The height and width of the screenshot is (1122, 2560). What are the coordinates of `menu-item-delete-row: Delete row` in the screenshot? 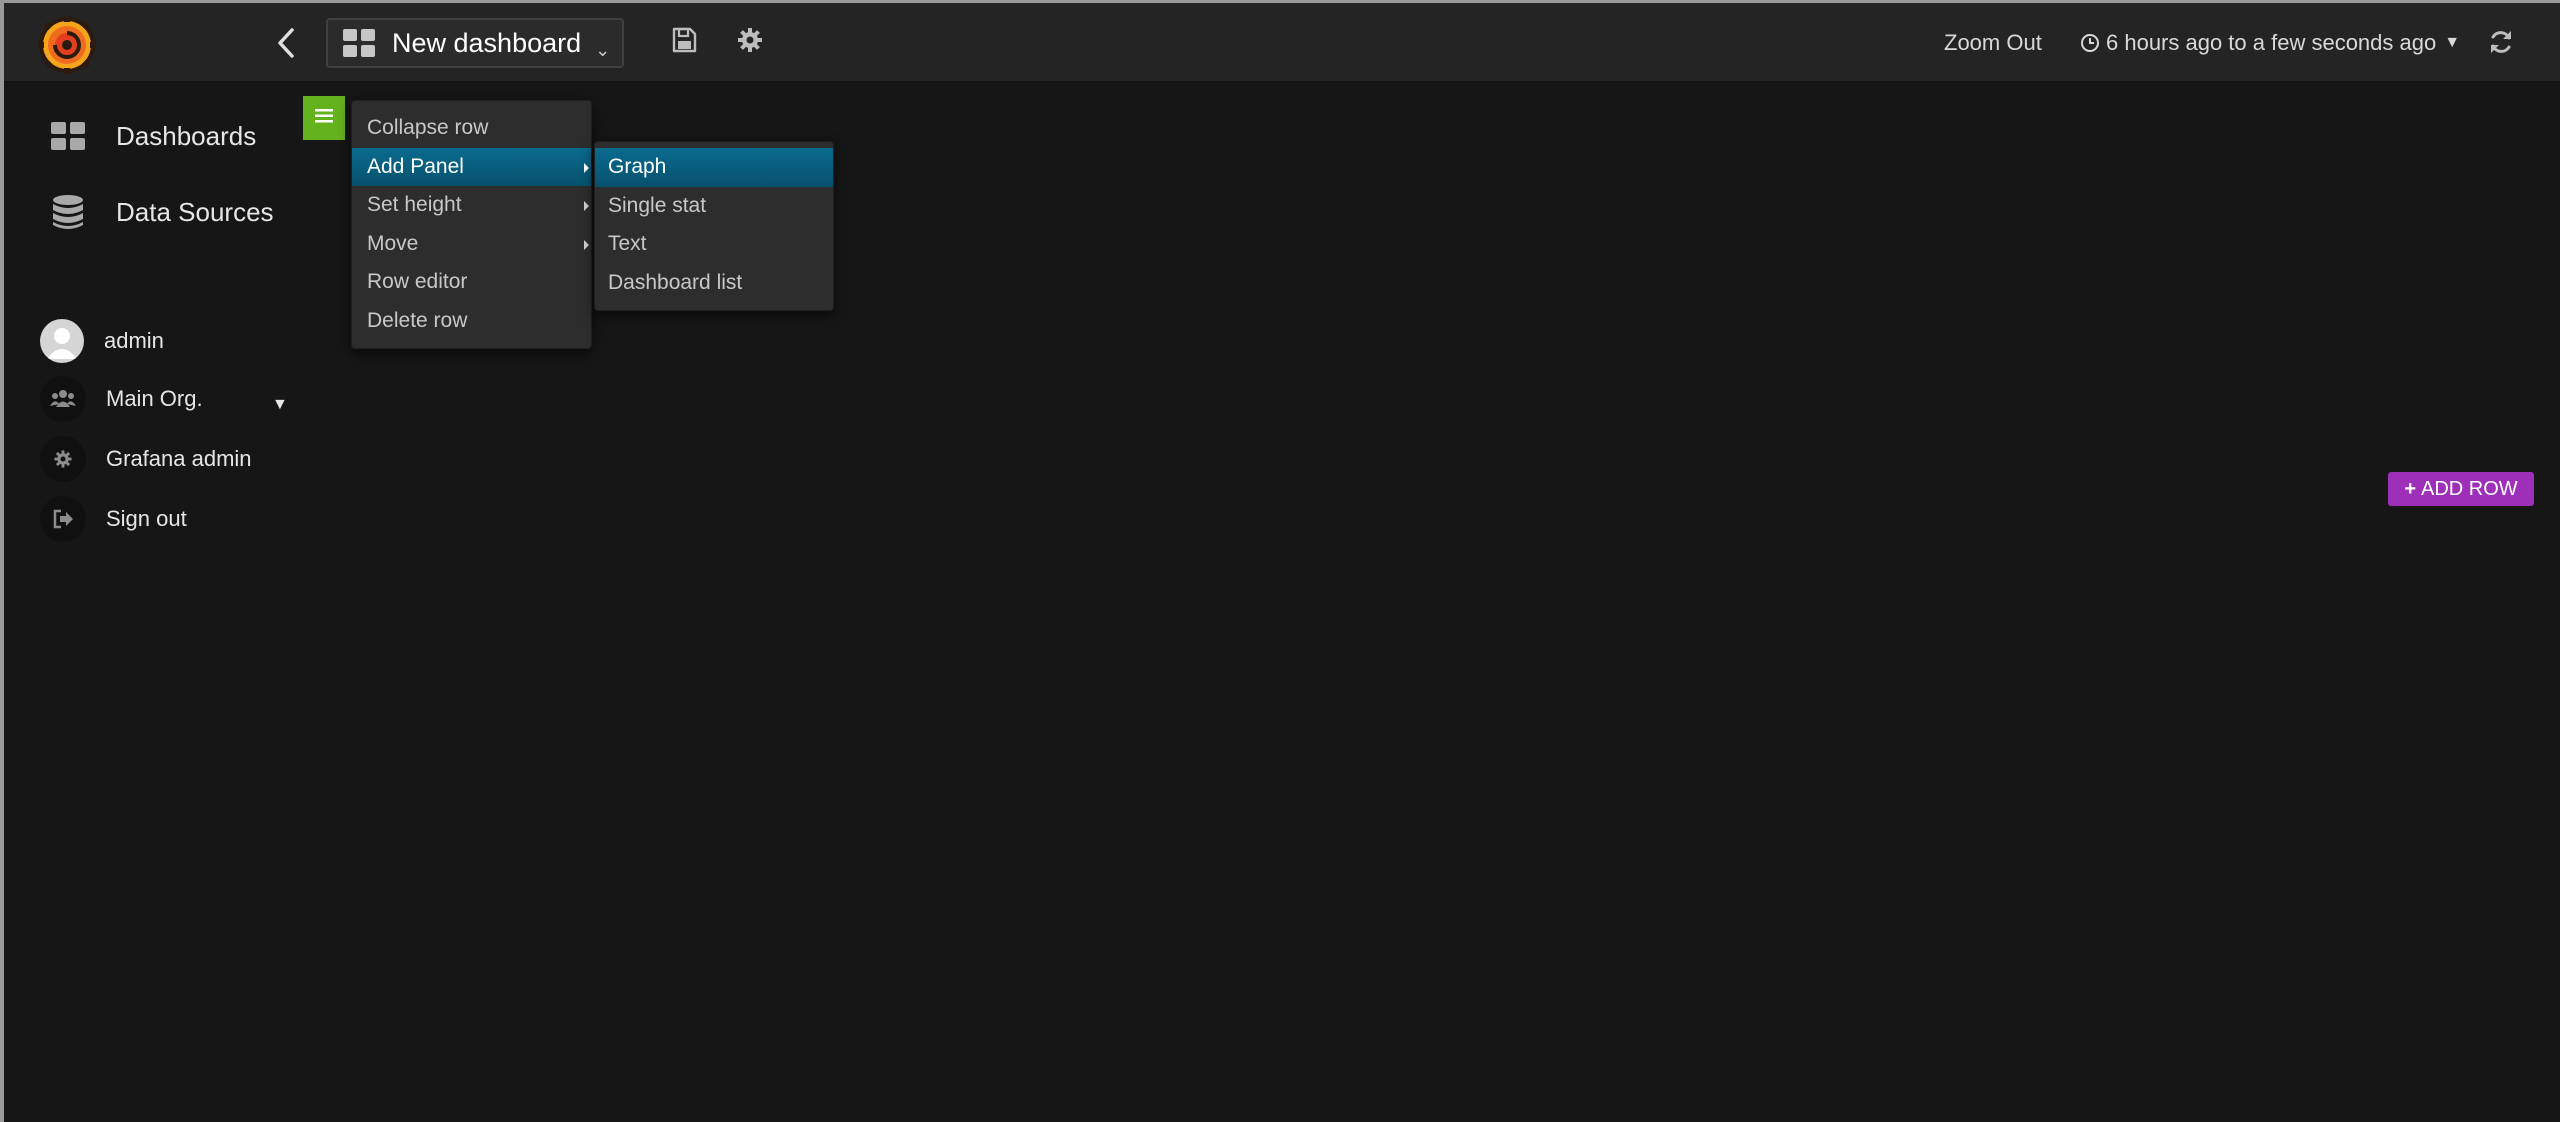 It's located at (471, 321).